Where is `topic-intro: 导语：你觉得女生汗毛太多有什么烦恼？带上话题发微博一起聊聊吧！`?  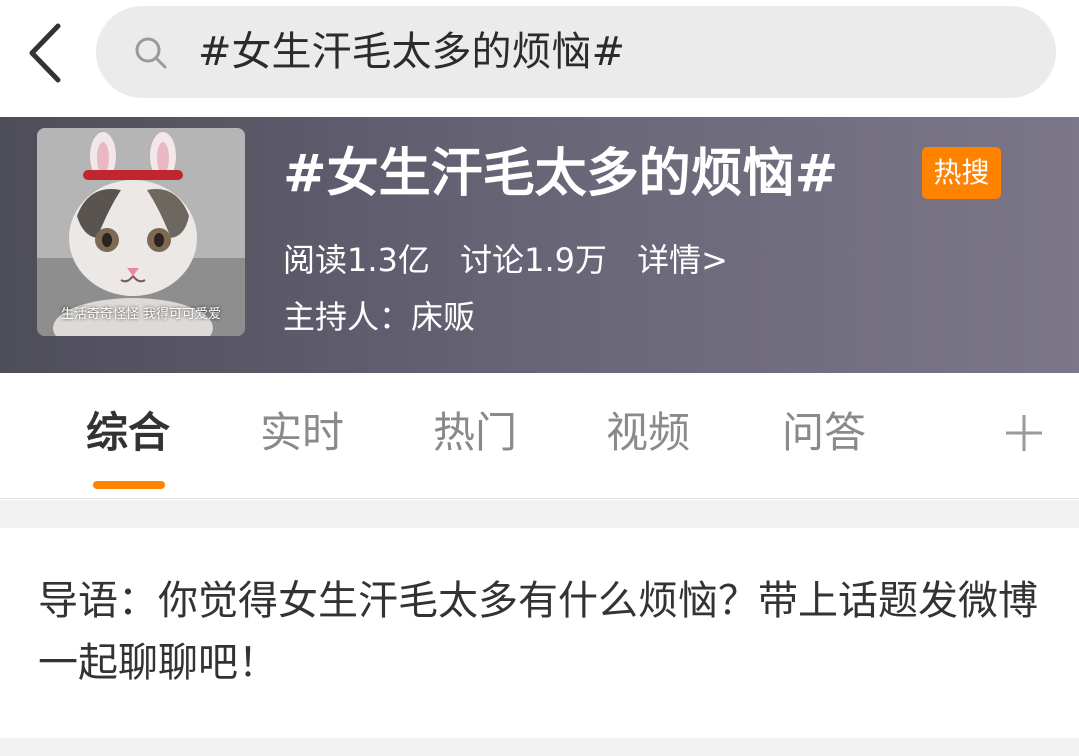
topic-intro: 导语：你觉得女生汗毛太多有什么烦恼？带上话题发微博一起聊聊吧！ is located at coordinates (538, 632).